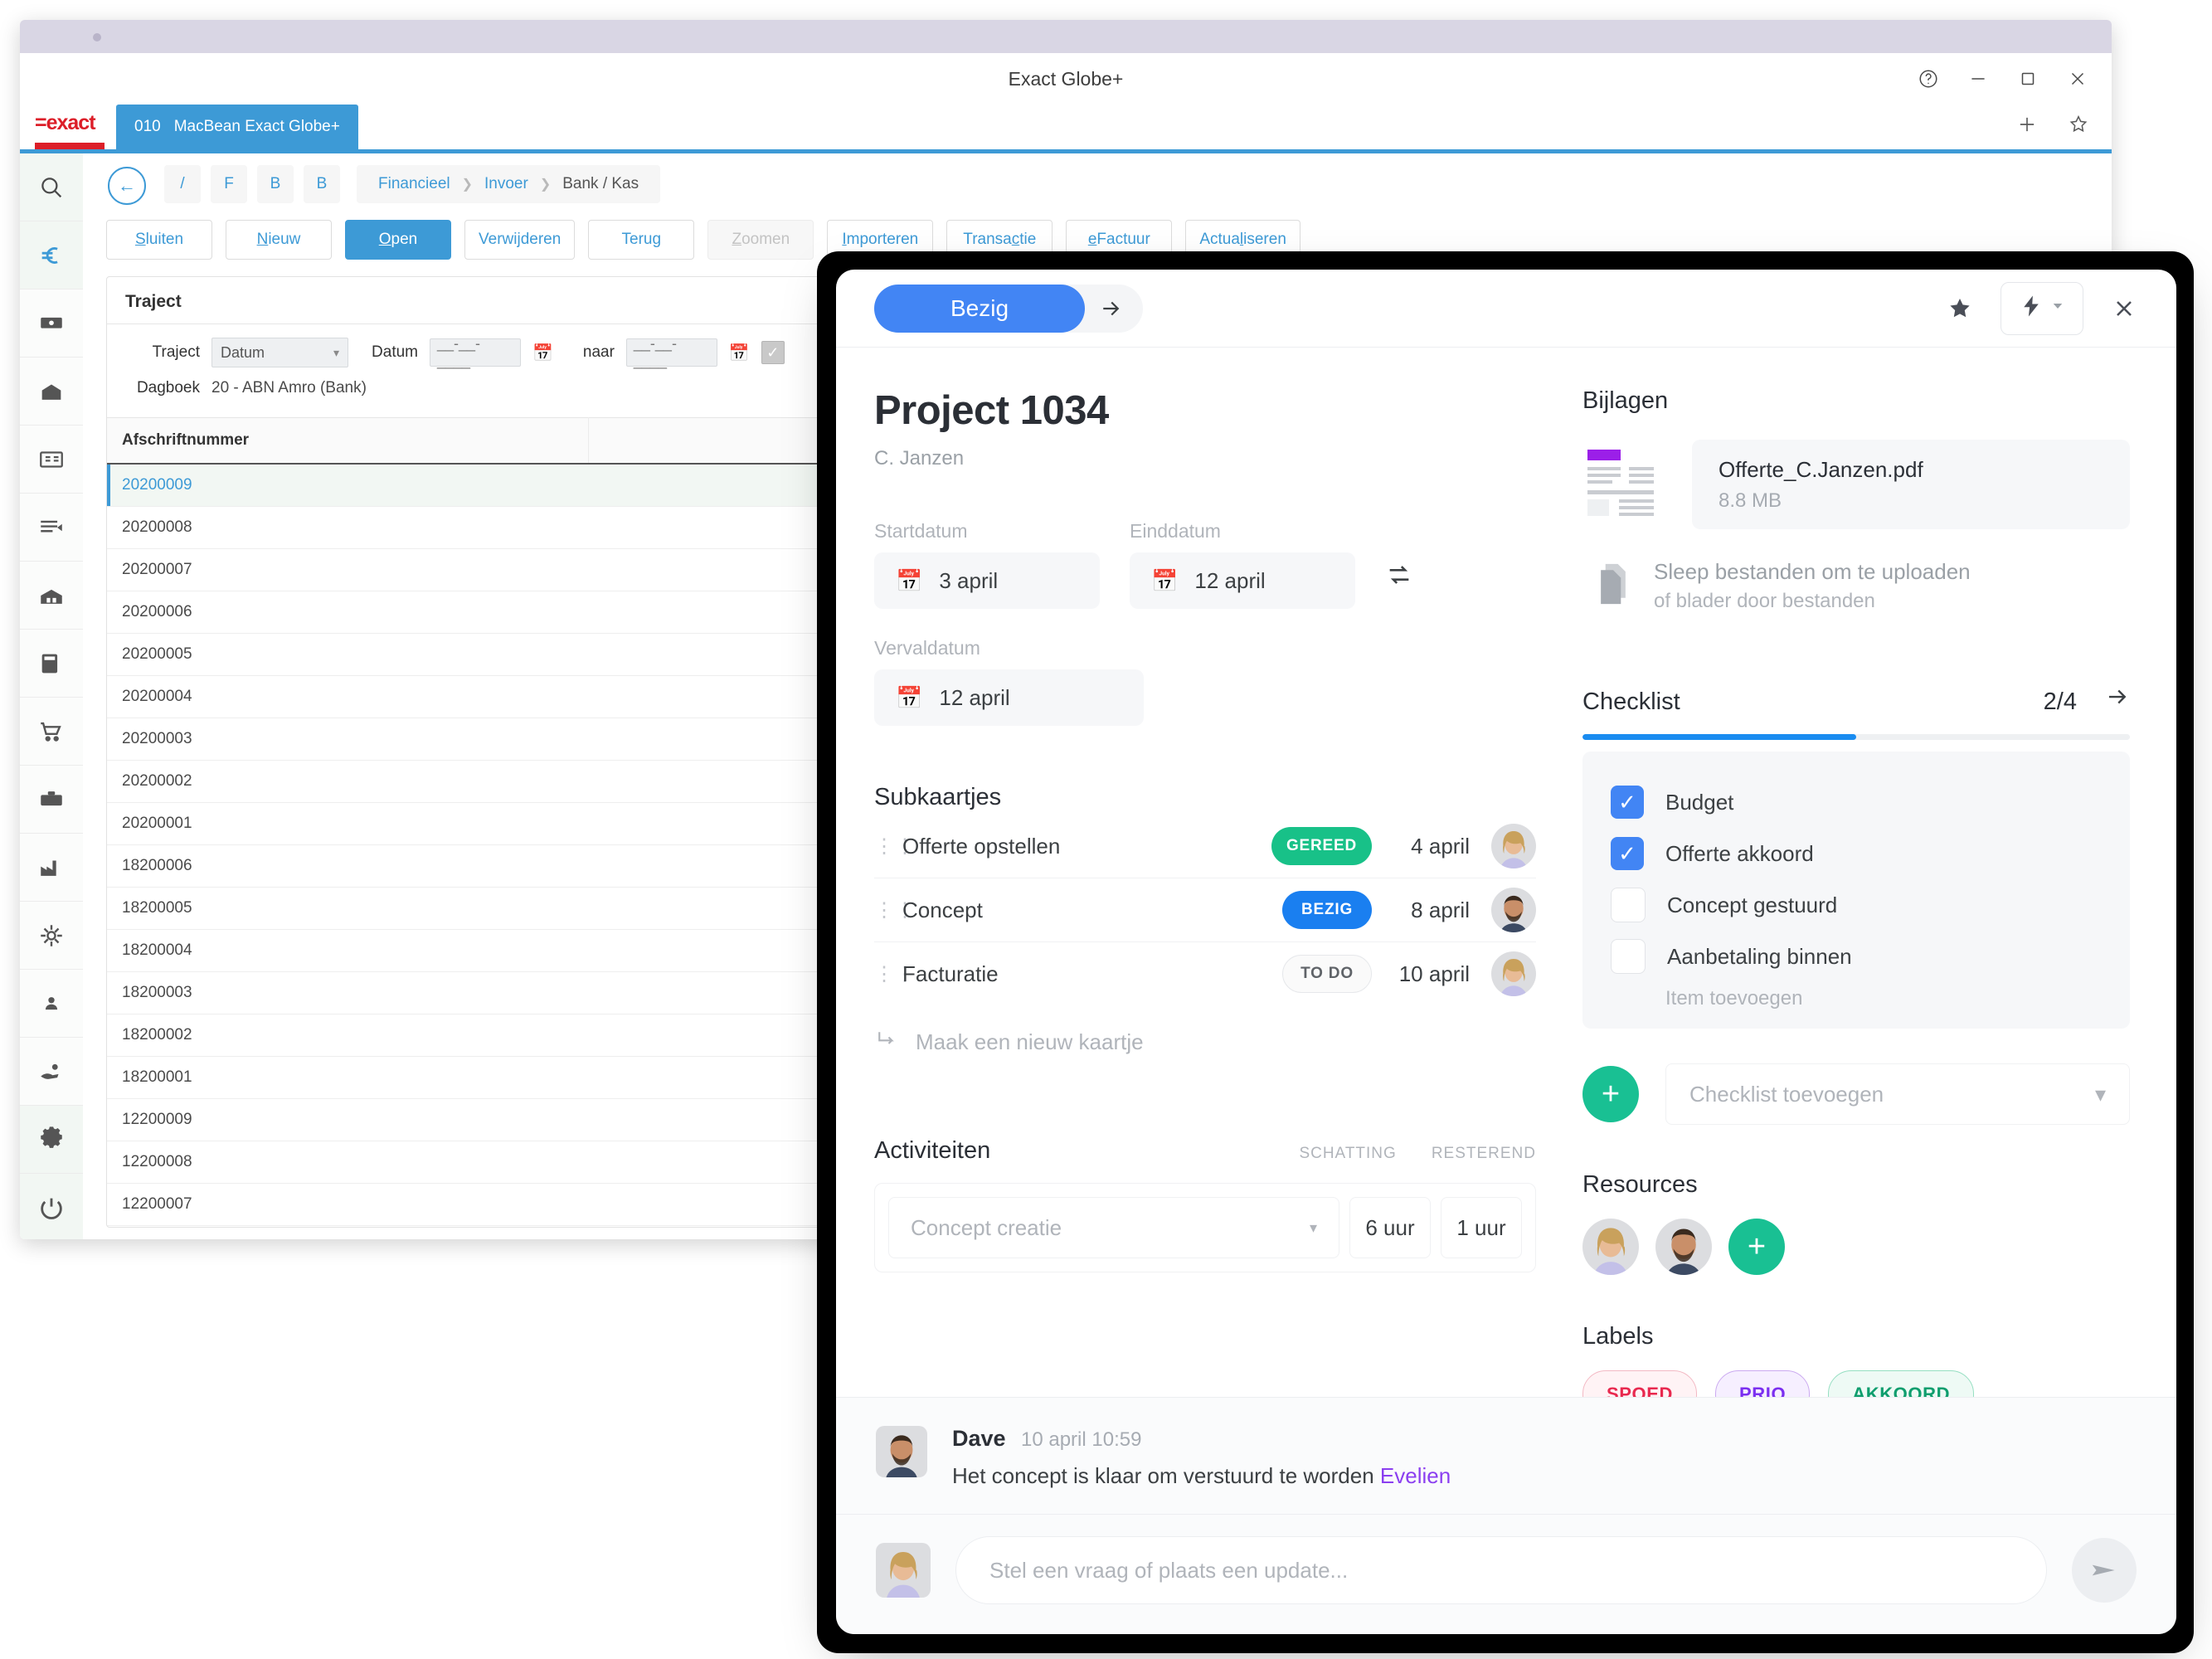 The height and width of the screenshot is (1659, 2212). What do you see at coordinates (773, 352) in the screenshot?
I see `filter-checkbox: ✓` at bounding box center [773, 352].